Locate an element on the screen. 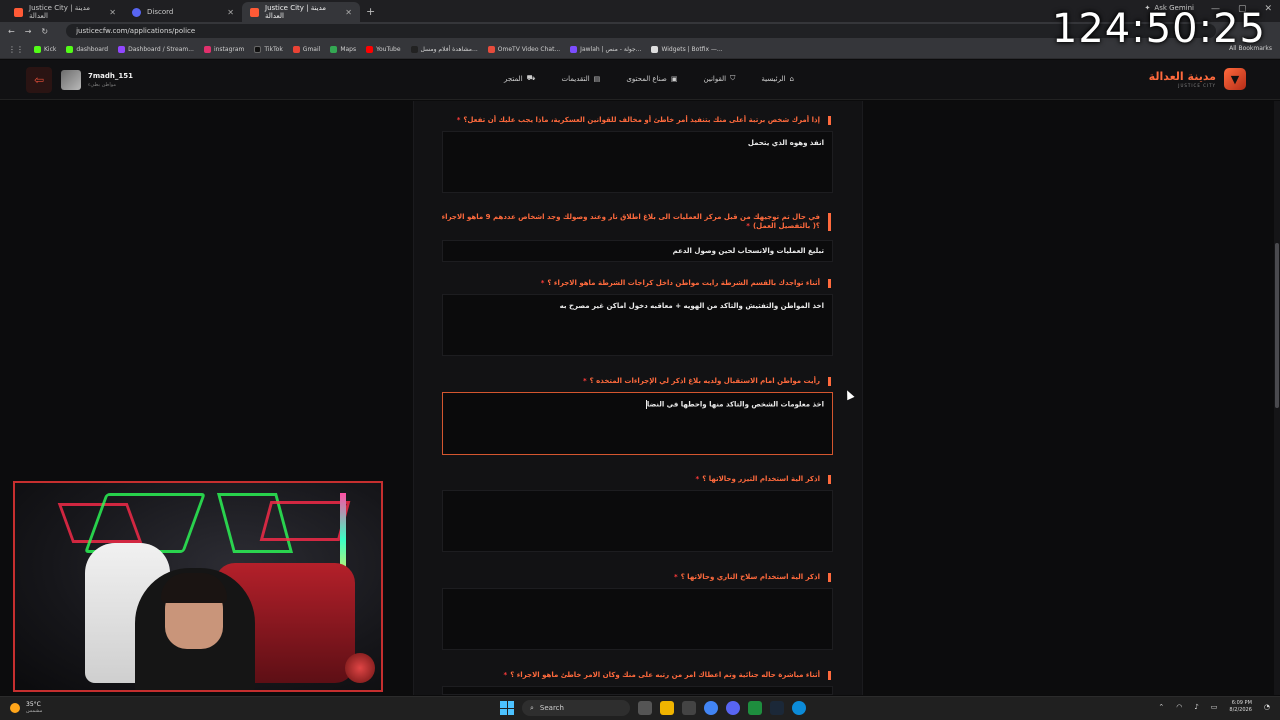 The width and height of the screenshot is (1280, 720). task-view-icon is located at coordinates (645, 708).